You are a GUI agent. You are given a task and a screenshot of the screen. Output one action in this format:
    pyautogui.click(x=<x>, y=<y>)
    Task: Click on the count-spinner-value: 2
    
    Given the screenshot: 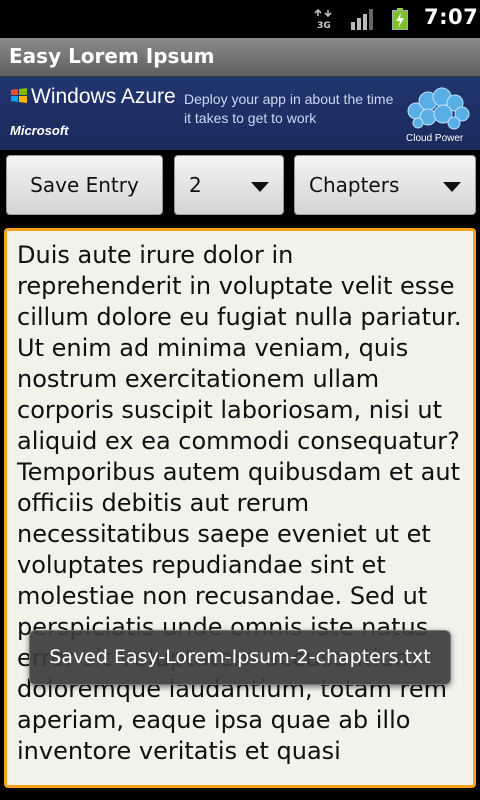 What is the action you would take?
    pyautogui.click(x=195, y=185)
    